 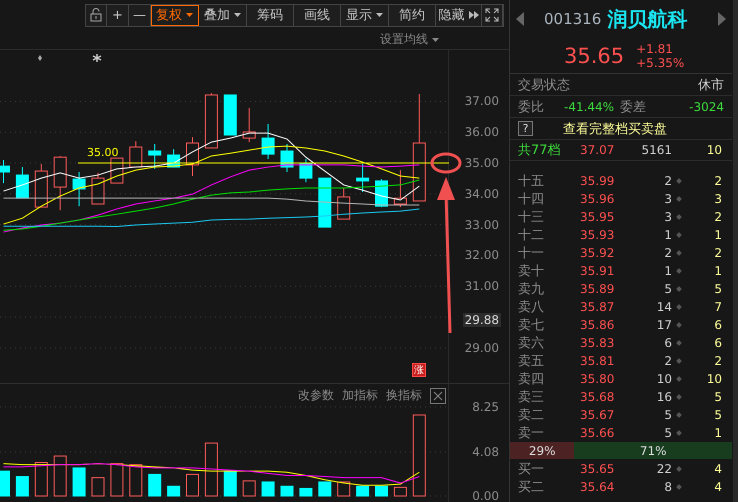 What do you see at coordinates (531, 235) in the screenshot?
I see `level-label: 十二` at bounding box center [531, 235].